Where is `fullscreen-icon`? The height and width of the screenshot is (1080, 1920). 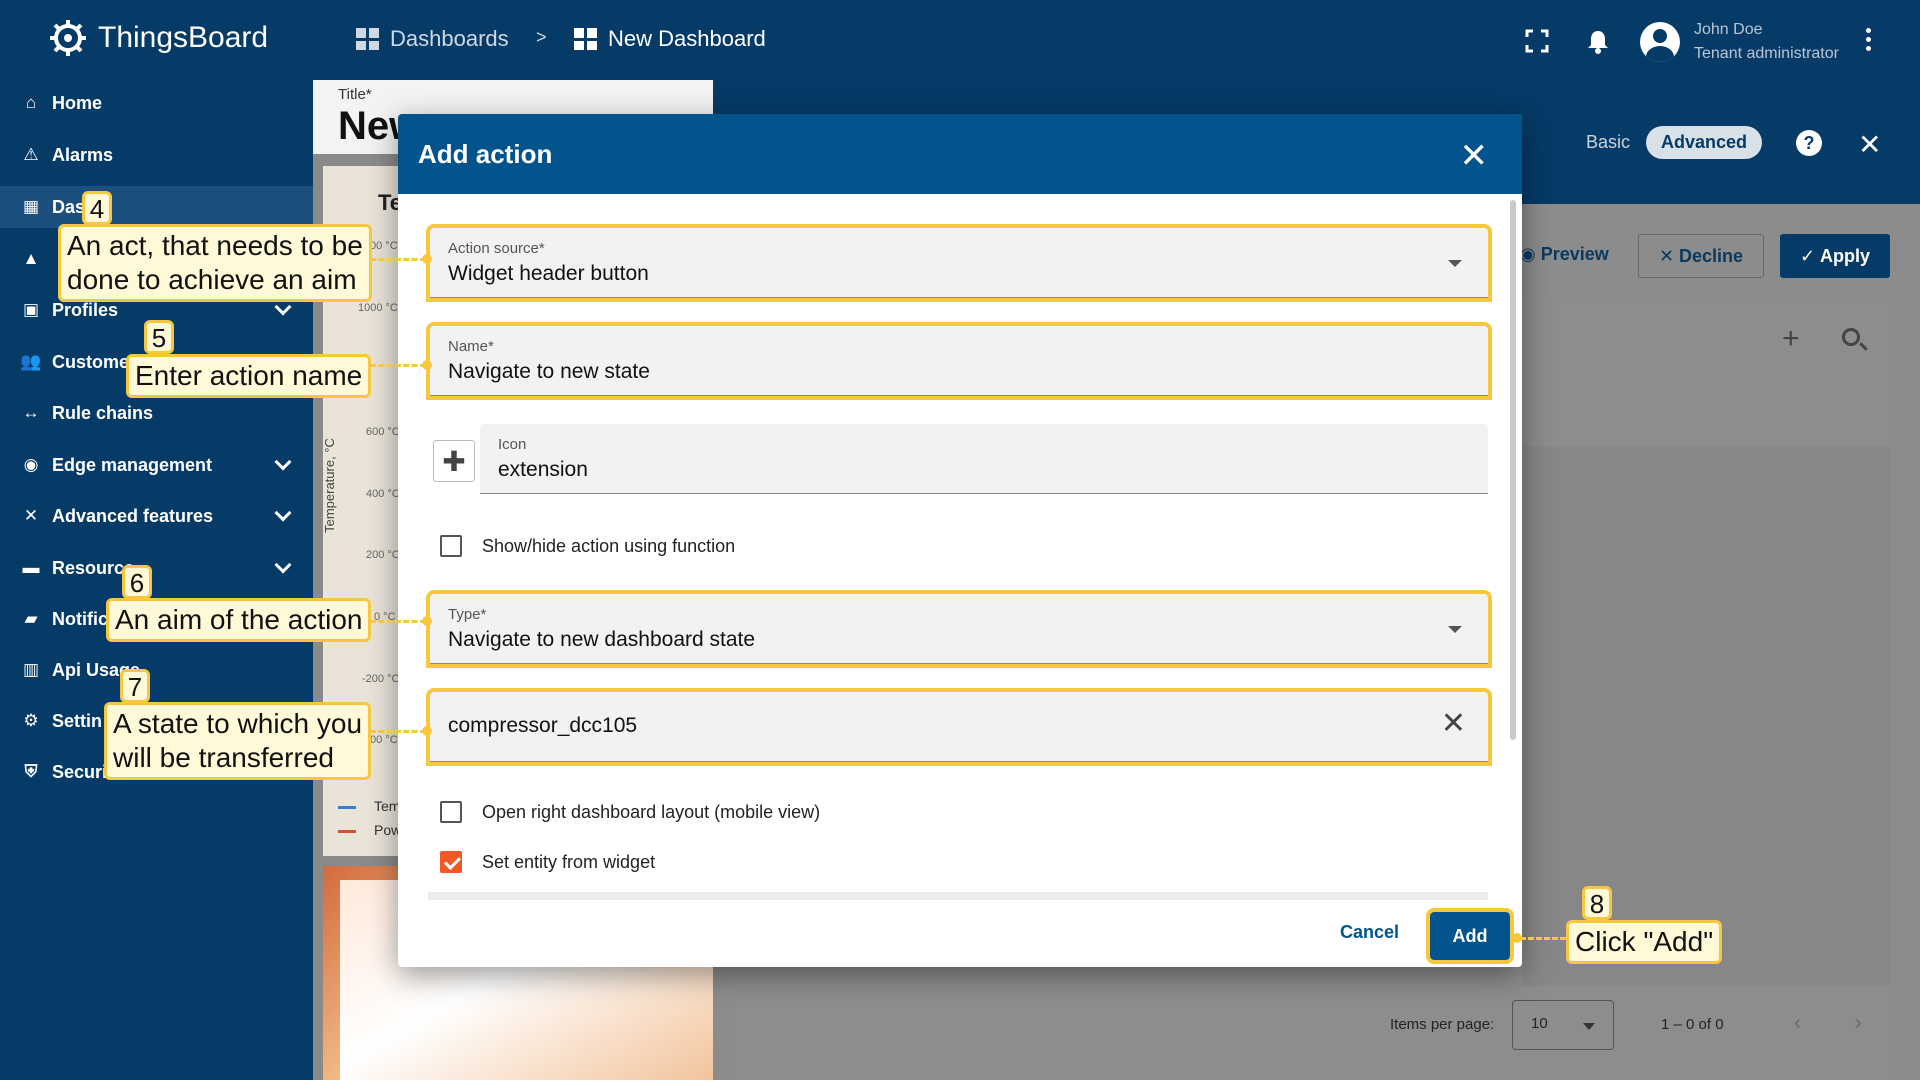
fullscreen-icon is located at coordinates (1537, 41).